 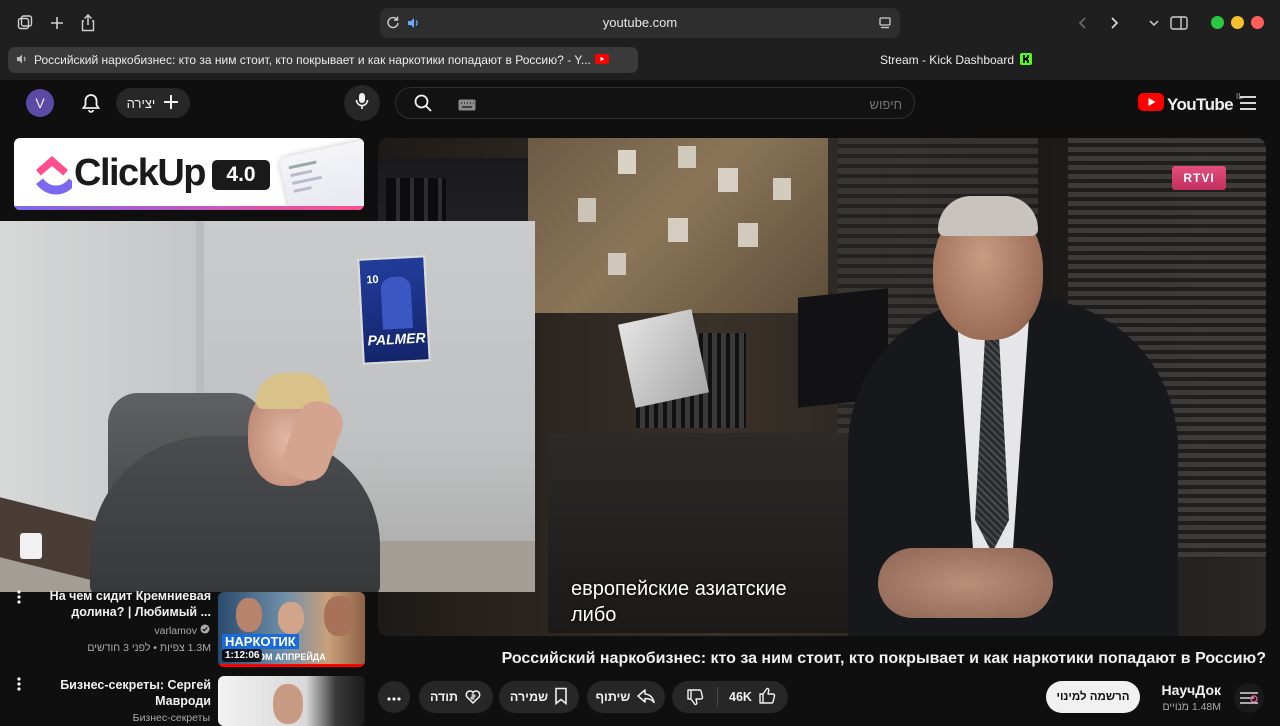 I want to click on create-button: יצירה, so click(x=153, y=103).